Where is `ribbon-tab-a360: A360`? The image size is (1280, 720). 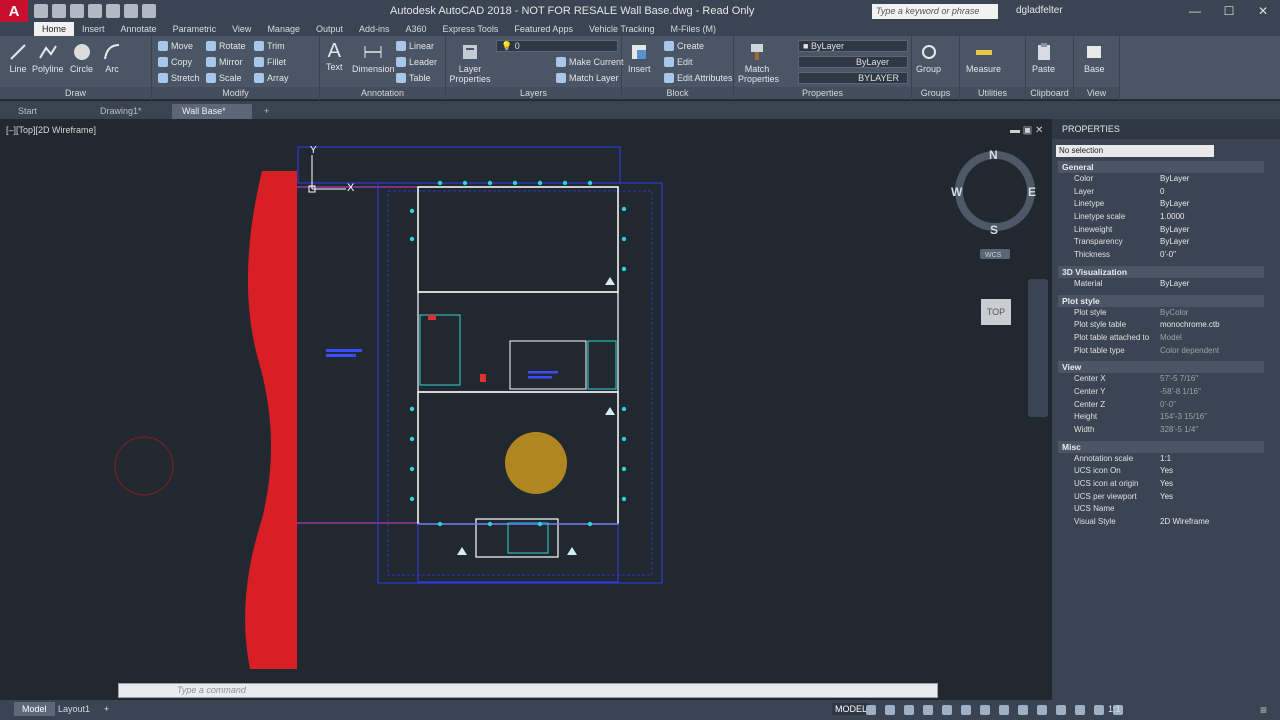 ribbon-tab-a360: A360 is located at coordinates (416, 29).